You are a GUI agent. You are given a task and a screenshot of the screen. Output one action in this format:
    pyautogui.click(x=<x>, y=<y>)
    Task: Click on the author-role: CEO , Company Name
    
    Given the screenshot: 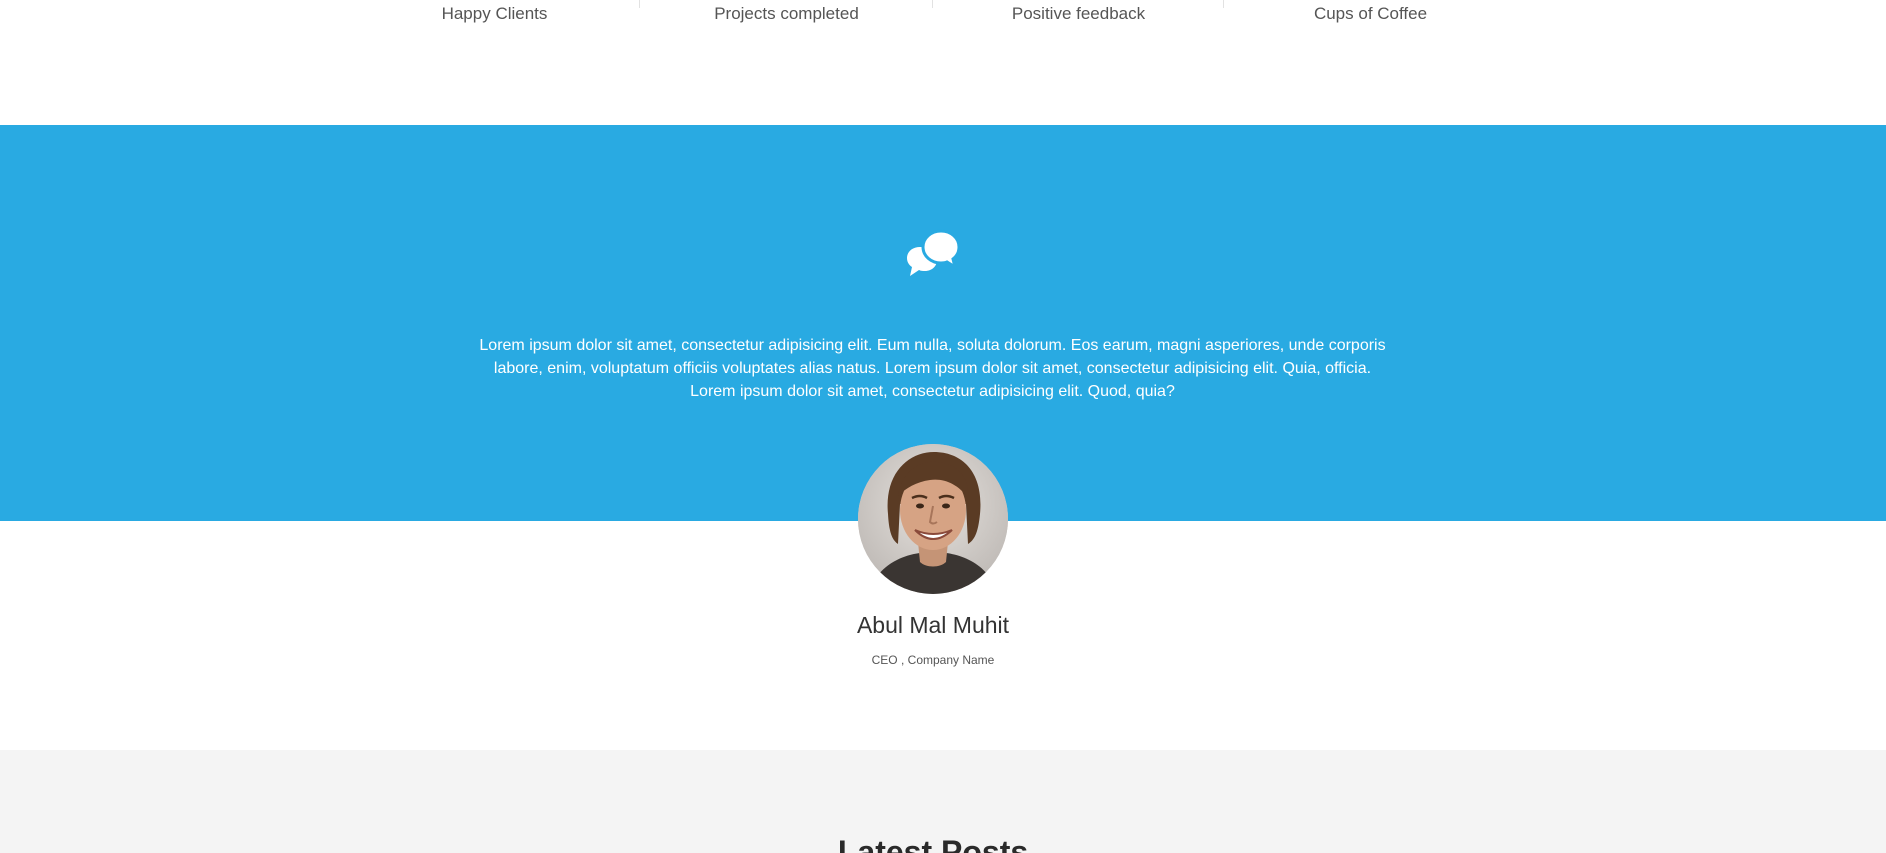 What is the action you would take?
    pyautogui.click(x=933, y=660)
    